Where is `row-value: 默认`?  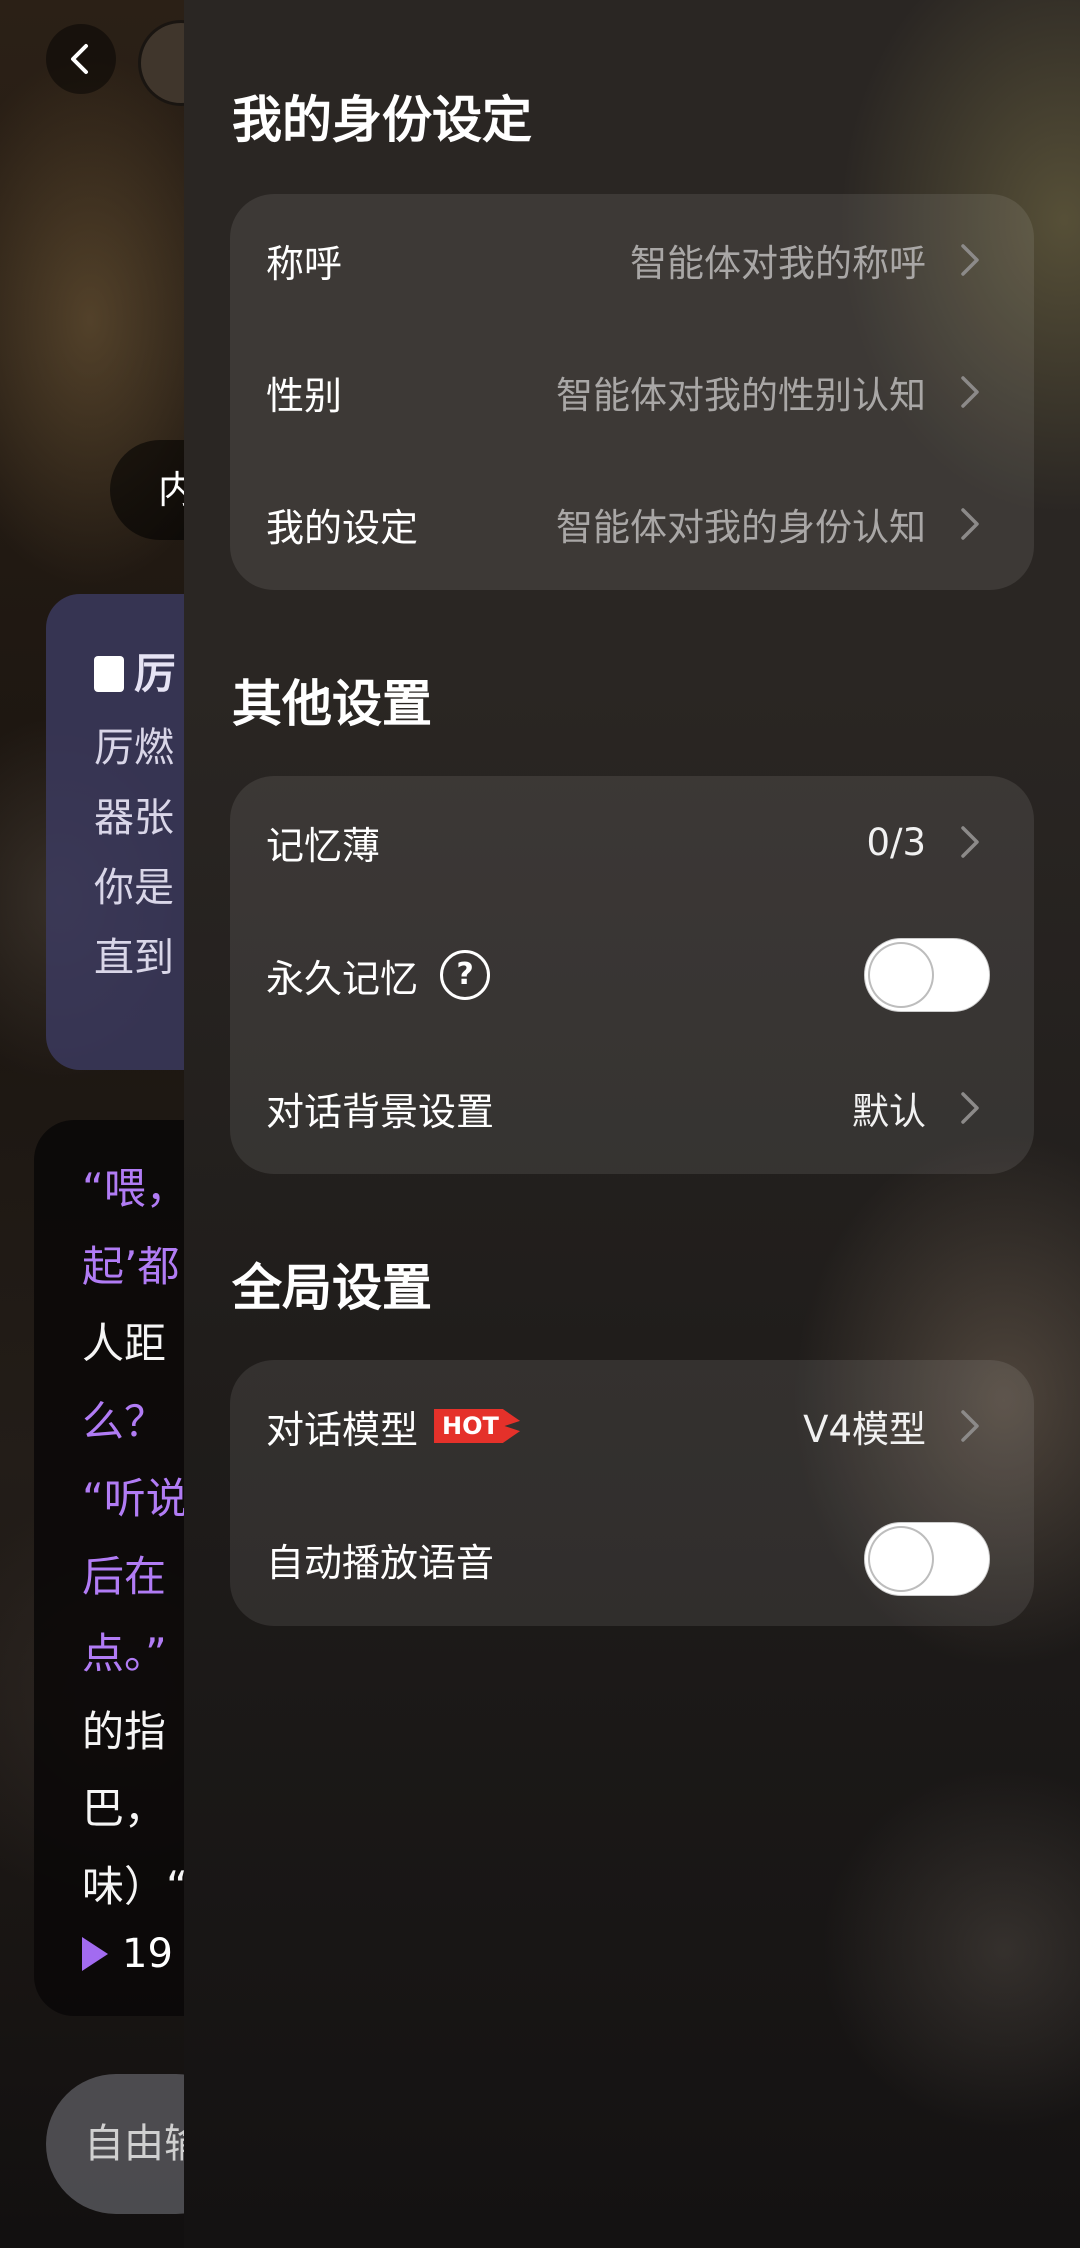 row-value: 默认 is located at coordinates (889, 1111).